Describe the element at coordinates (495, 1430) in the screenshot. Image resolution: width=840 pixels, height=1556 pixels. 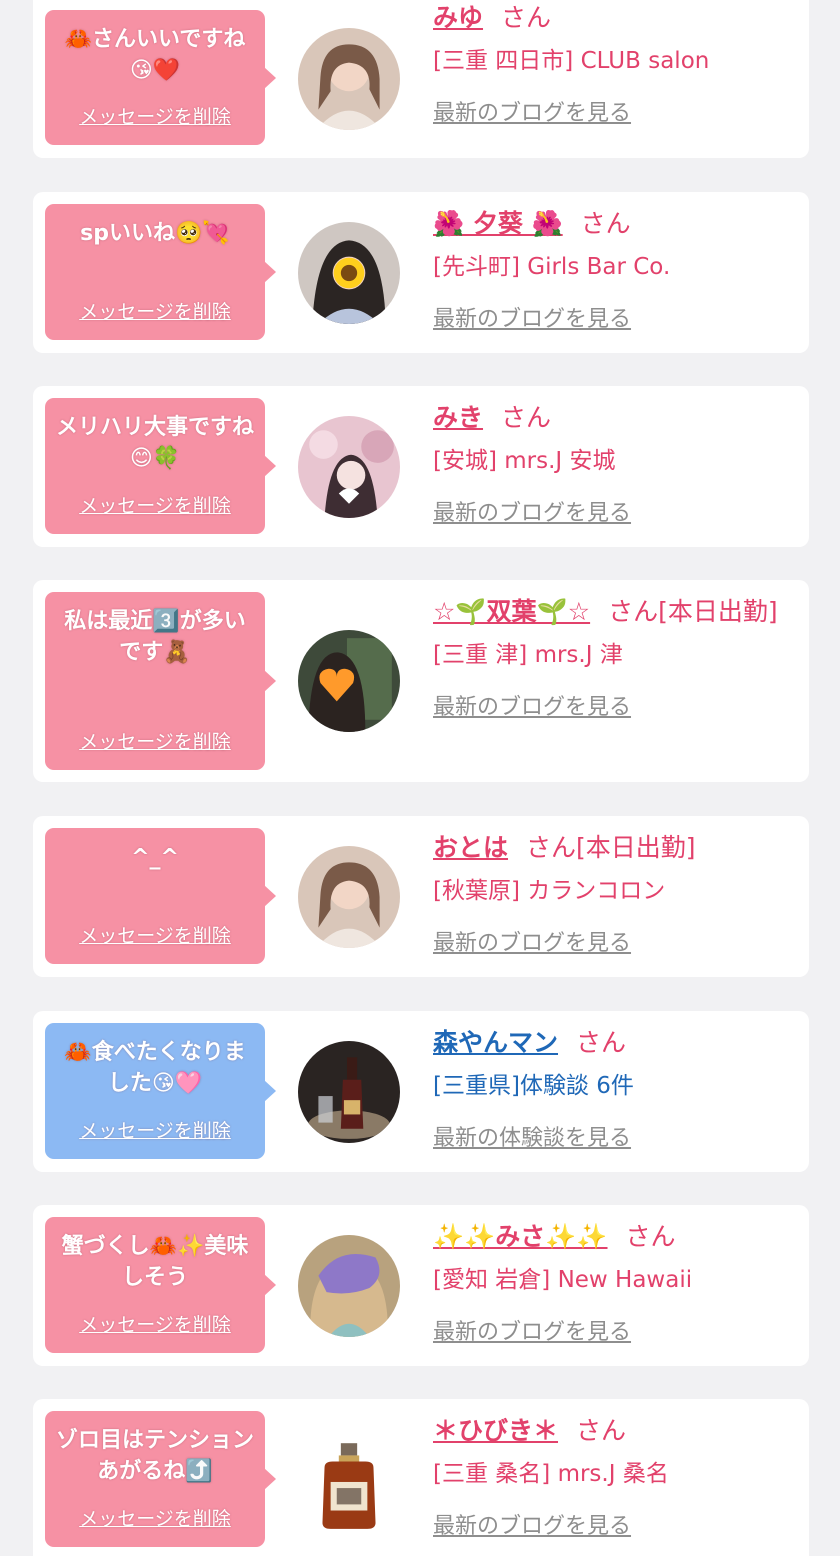
I see `sender-name-link: ＊ひびき＊` at that location.